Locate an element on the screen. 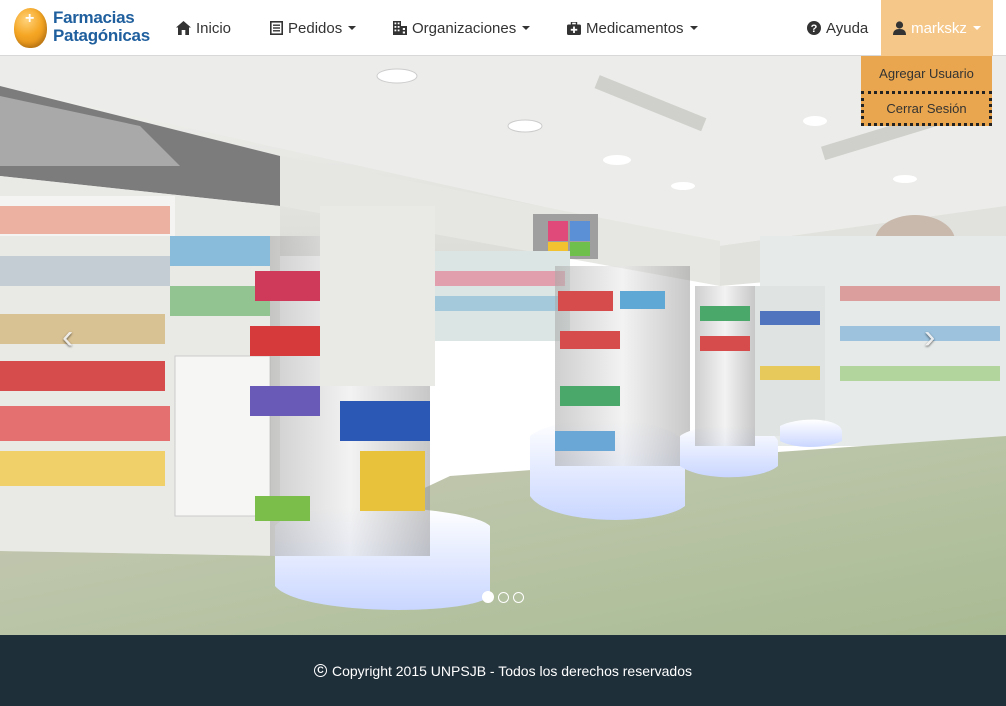 This screenshot has width=1006, height=706. nav-organizaciones-label: Organizaciones is located at coordinates (464, 28).